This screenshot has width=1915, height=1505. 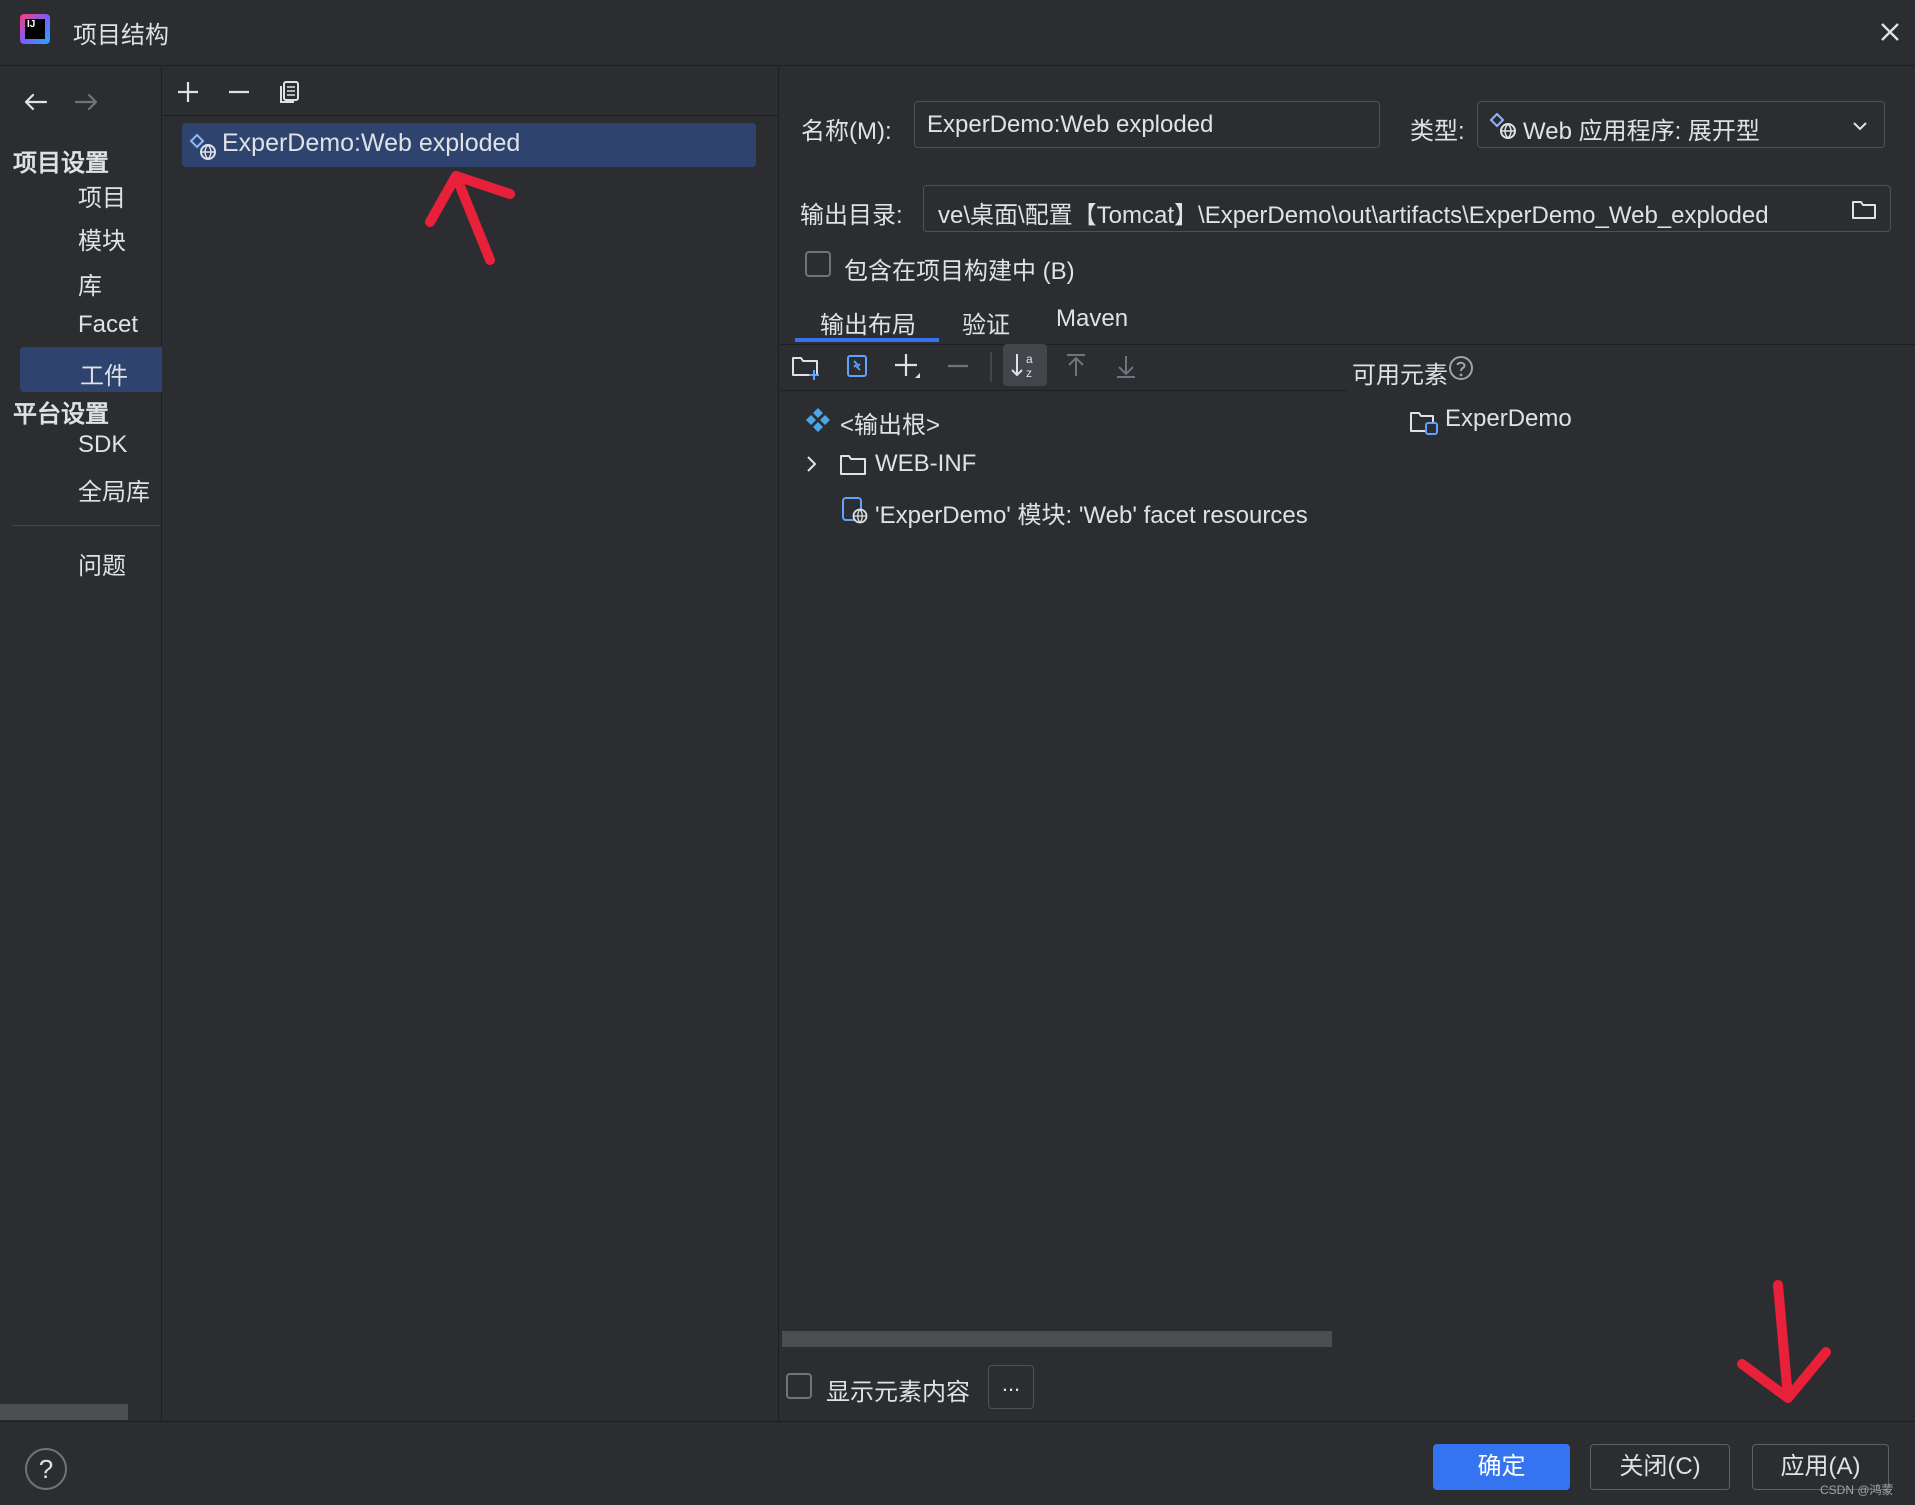 I want to click on copy-icon, so click(x=290, y=92).